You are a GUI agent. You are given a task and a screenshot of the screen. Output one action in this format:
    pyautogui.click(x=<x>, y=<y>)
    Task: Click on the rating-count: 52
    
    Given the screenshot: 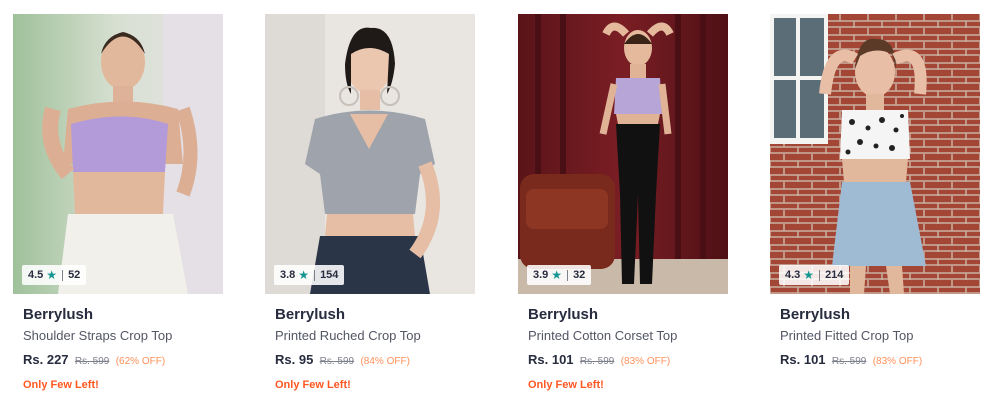 What is the action you would take?
    pyautogui.click(x=74, y=275)
    